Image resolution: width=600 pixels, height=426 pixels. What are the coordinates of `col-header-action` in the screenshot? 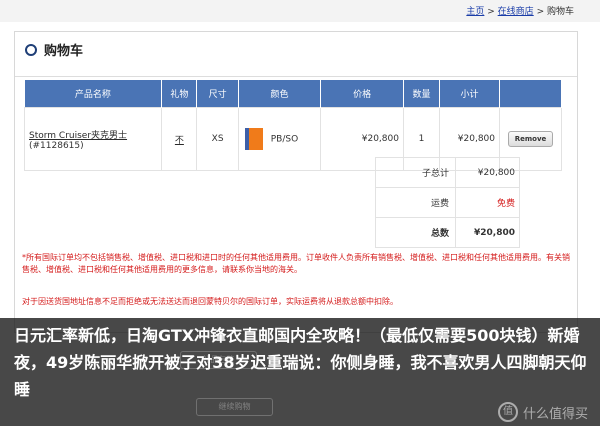 It's located at (530, 94).